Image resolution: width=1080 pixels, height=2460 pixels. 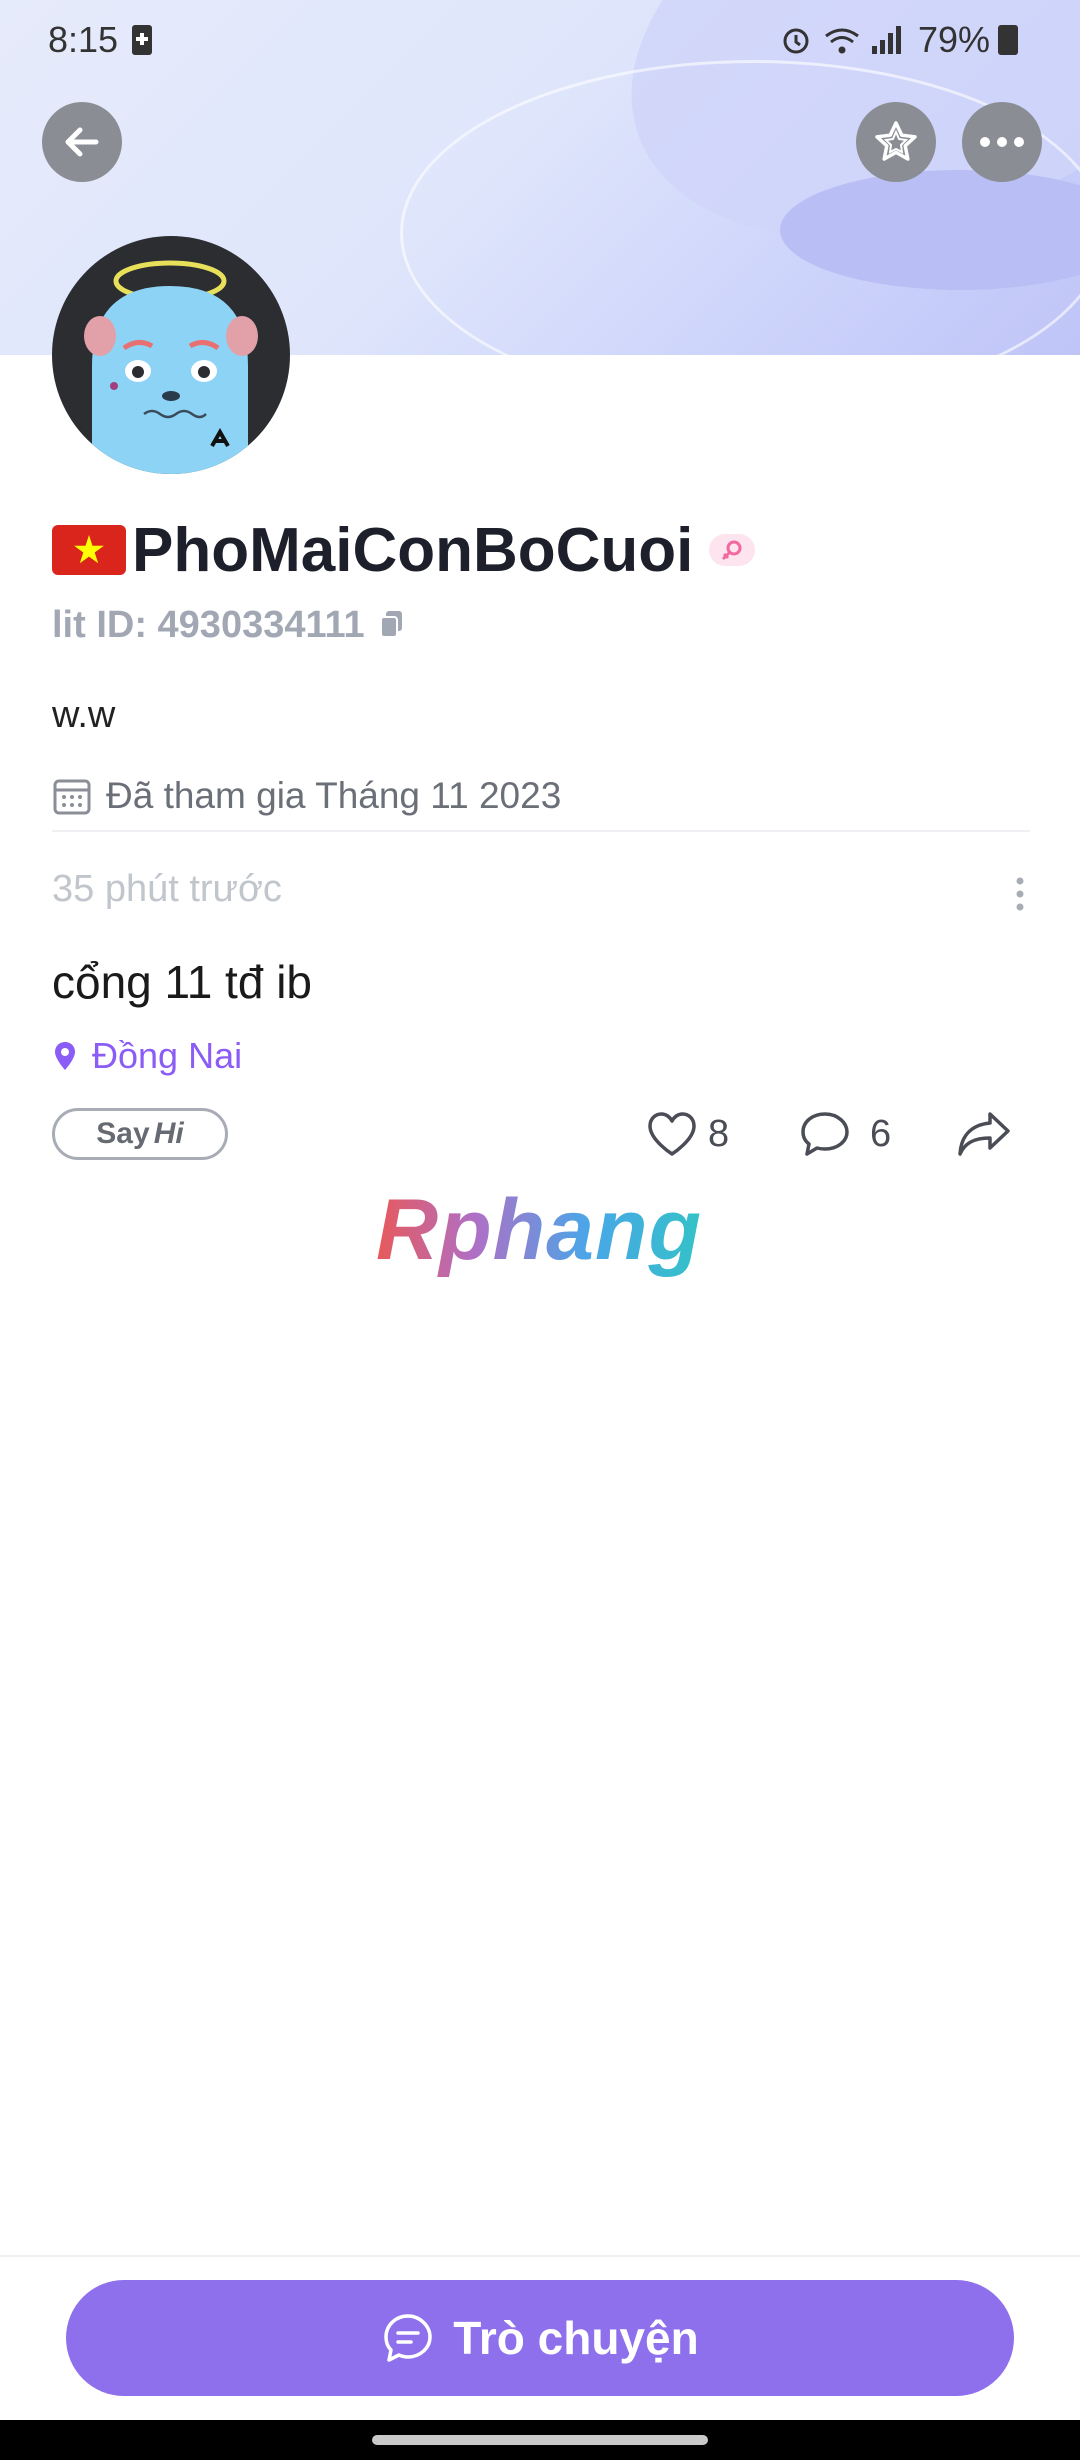 What do you see at coordinates (719, 1133) in the screenshot?
I see `like-count: 8` at bounding box center [719, 1133].